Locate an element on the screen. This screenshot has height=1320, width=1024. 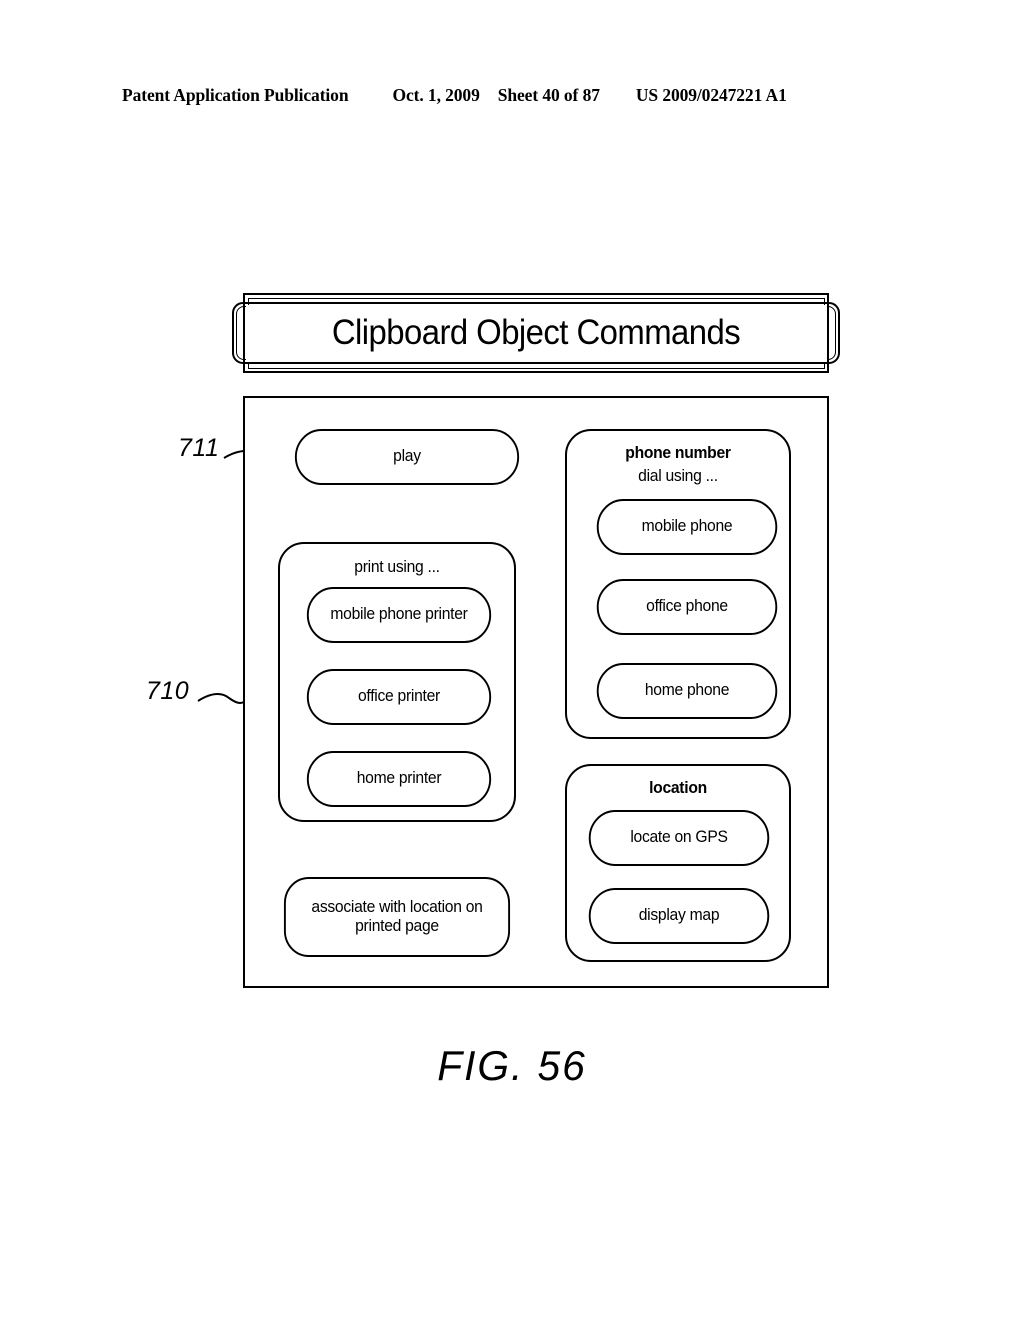
group-location-title: location is located at coordinates (678, 788).